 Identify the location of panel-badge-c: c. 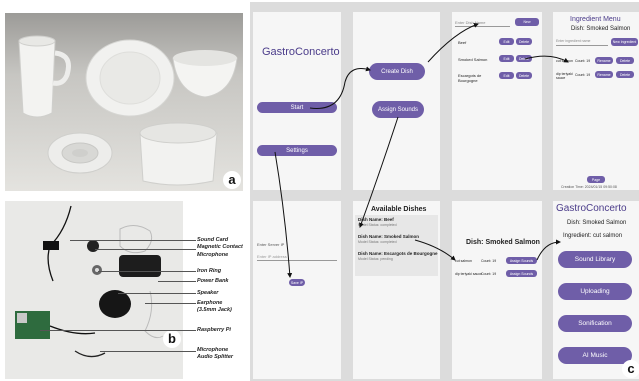
(630, 369).